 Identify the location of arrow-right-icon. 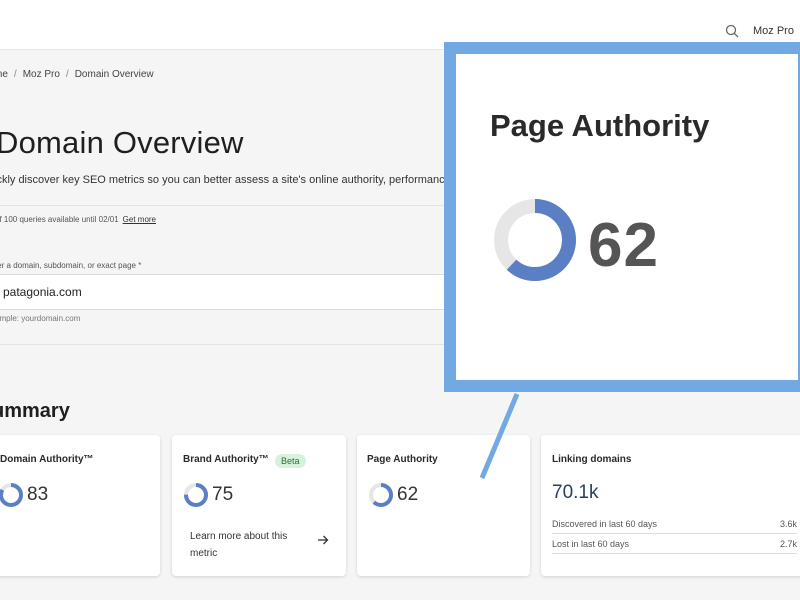
(323, 540).